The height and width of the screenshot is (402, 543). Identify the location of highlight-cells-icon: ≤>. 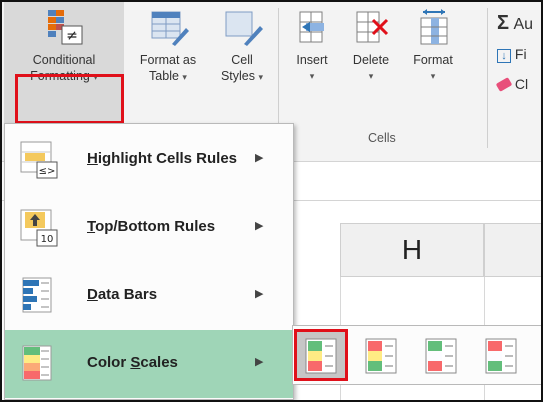
(39, 160).